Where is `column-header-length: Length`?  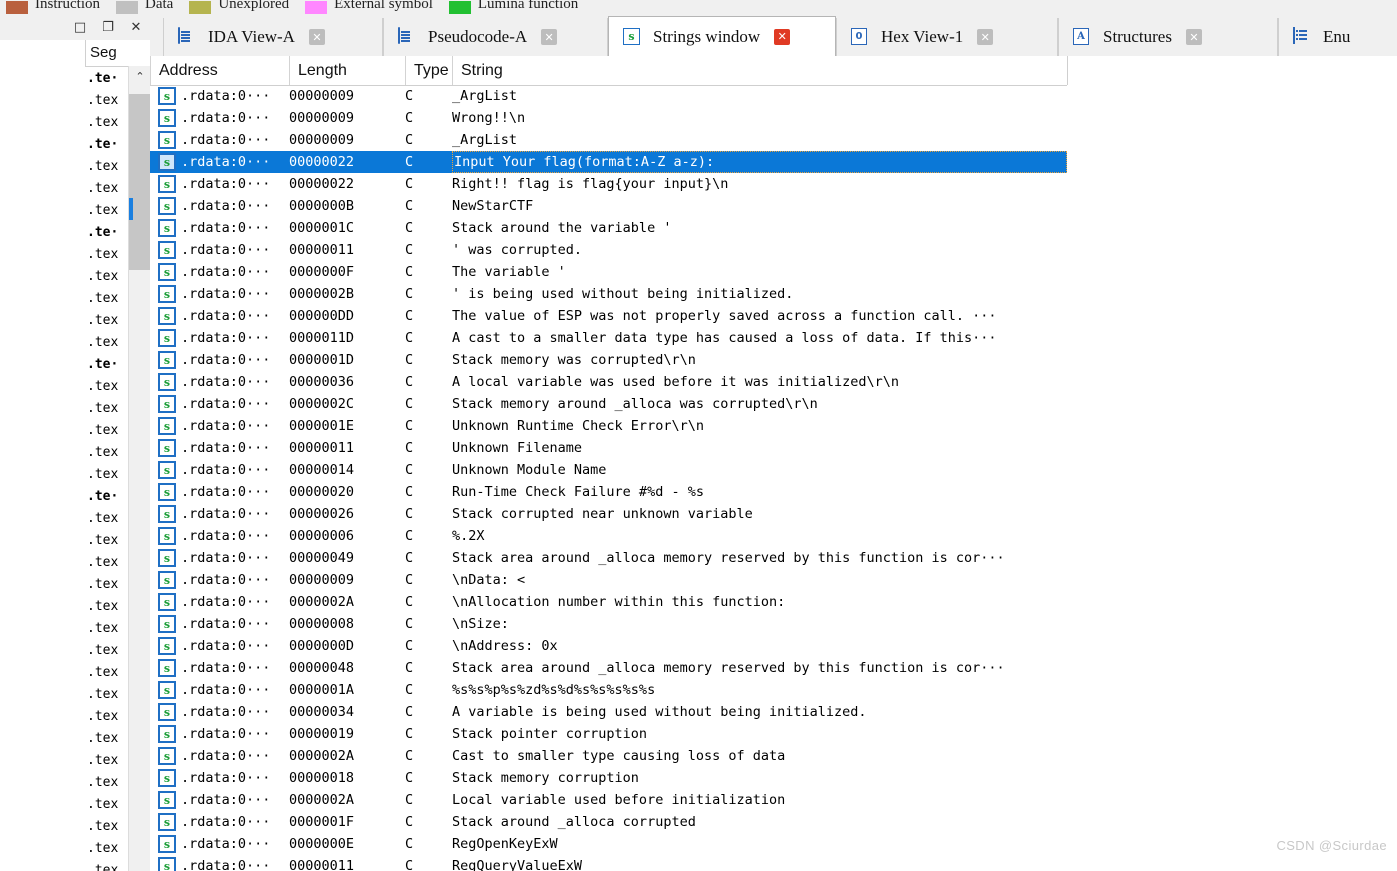
column-header-length: Length is located at coordinates (347, 70).